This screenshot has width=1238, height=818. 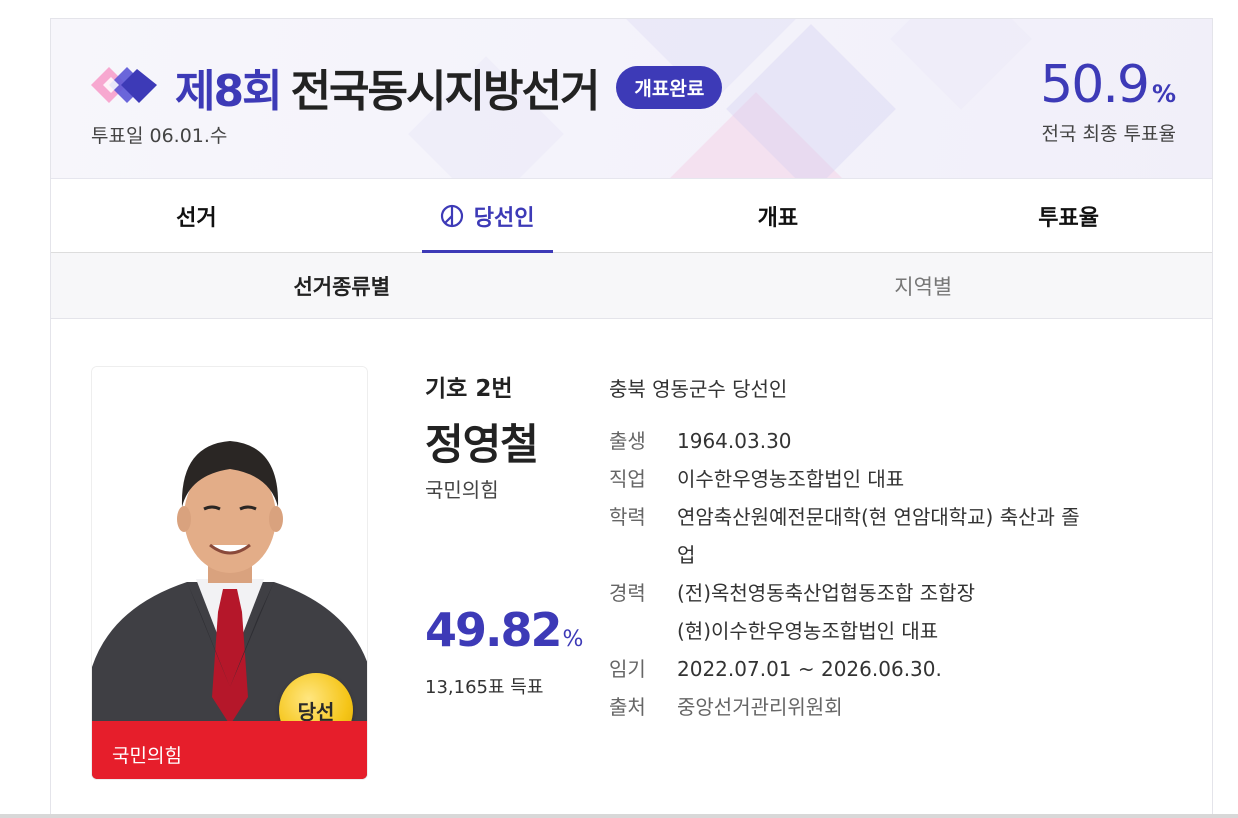 I want to click on detail-label: 임기, so click(x=627, y=669).